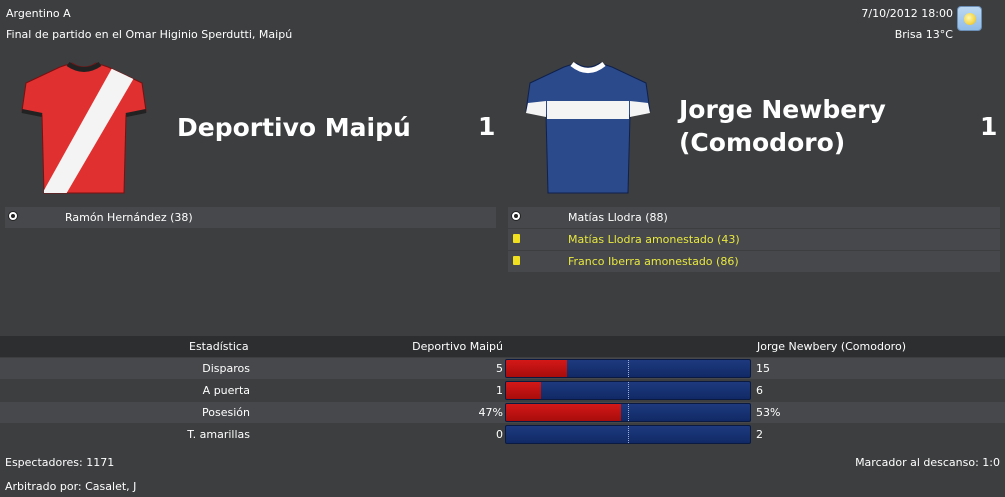  What do you see at coordinates (763, 368) in the screenshot?
I see `stat-away-value: 15` at bounding box center [763, 368].